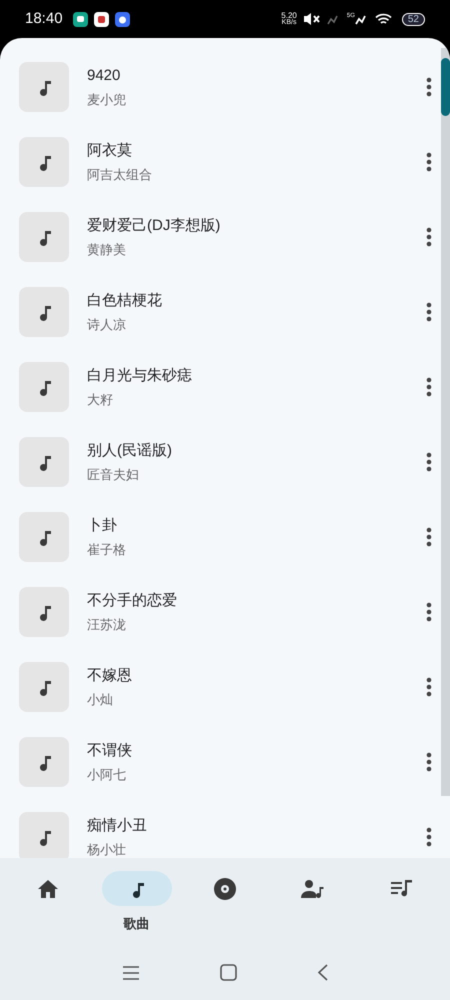  What do you see at coordinates (122, 19) in the screenshot?
I see `cloud-app-icon` at bounding box center [122, 19].